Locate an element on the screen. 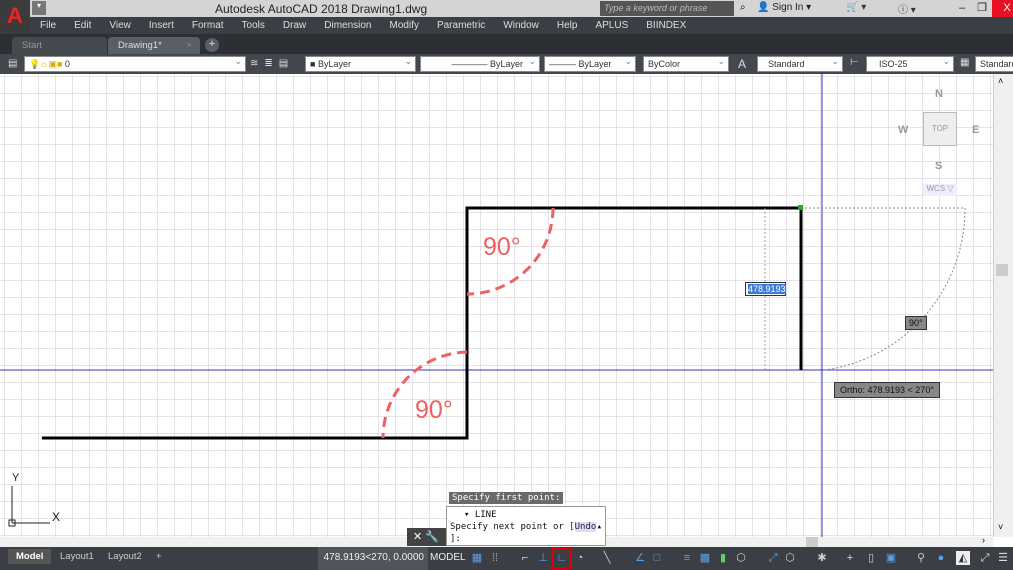  grid-icon: ▦ is located at coordinates (477, 558).